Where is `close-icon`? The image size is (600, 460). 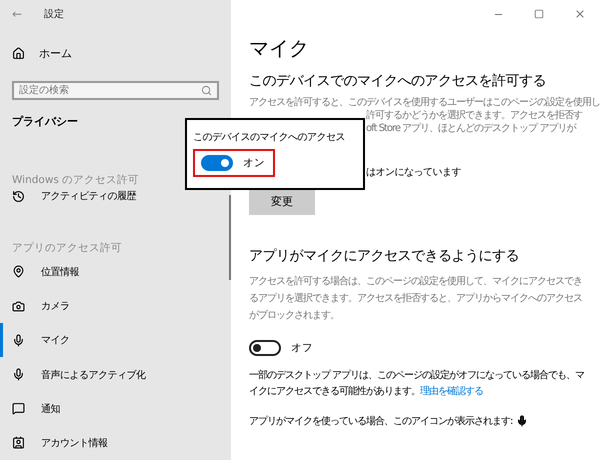
close-icon is located at coordinates (580, 14).